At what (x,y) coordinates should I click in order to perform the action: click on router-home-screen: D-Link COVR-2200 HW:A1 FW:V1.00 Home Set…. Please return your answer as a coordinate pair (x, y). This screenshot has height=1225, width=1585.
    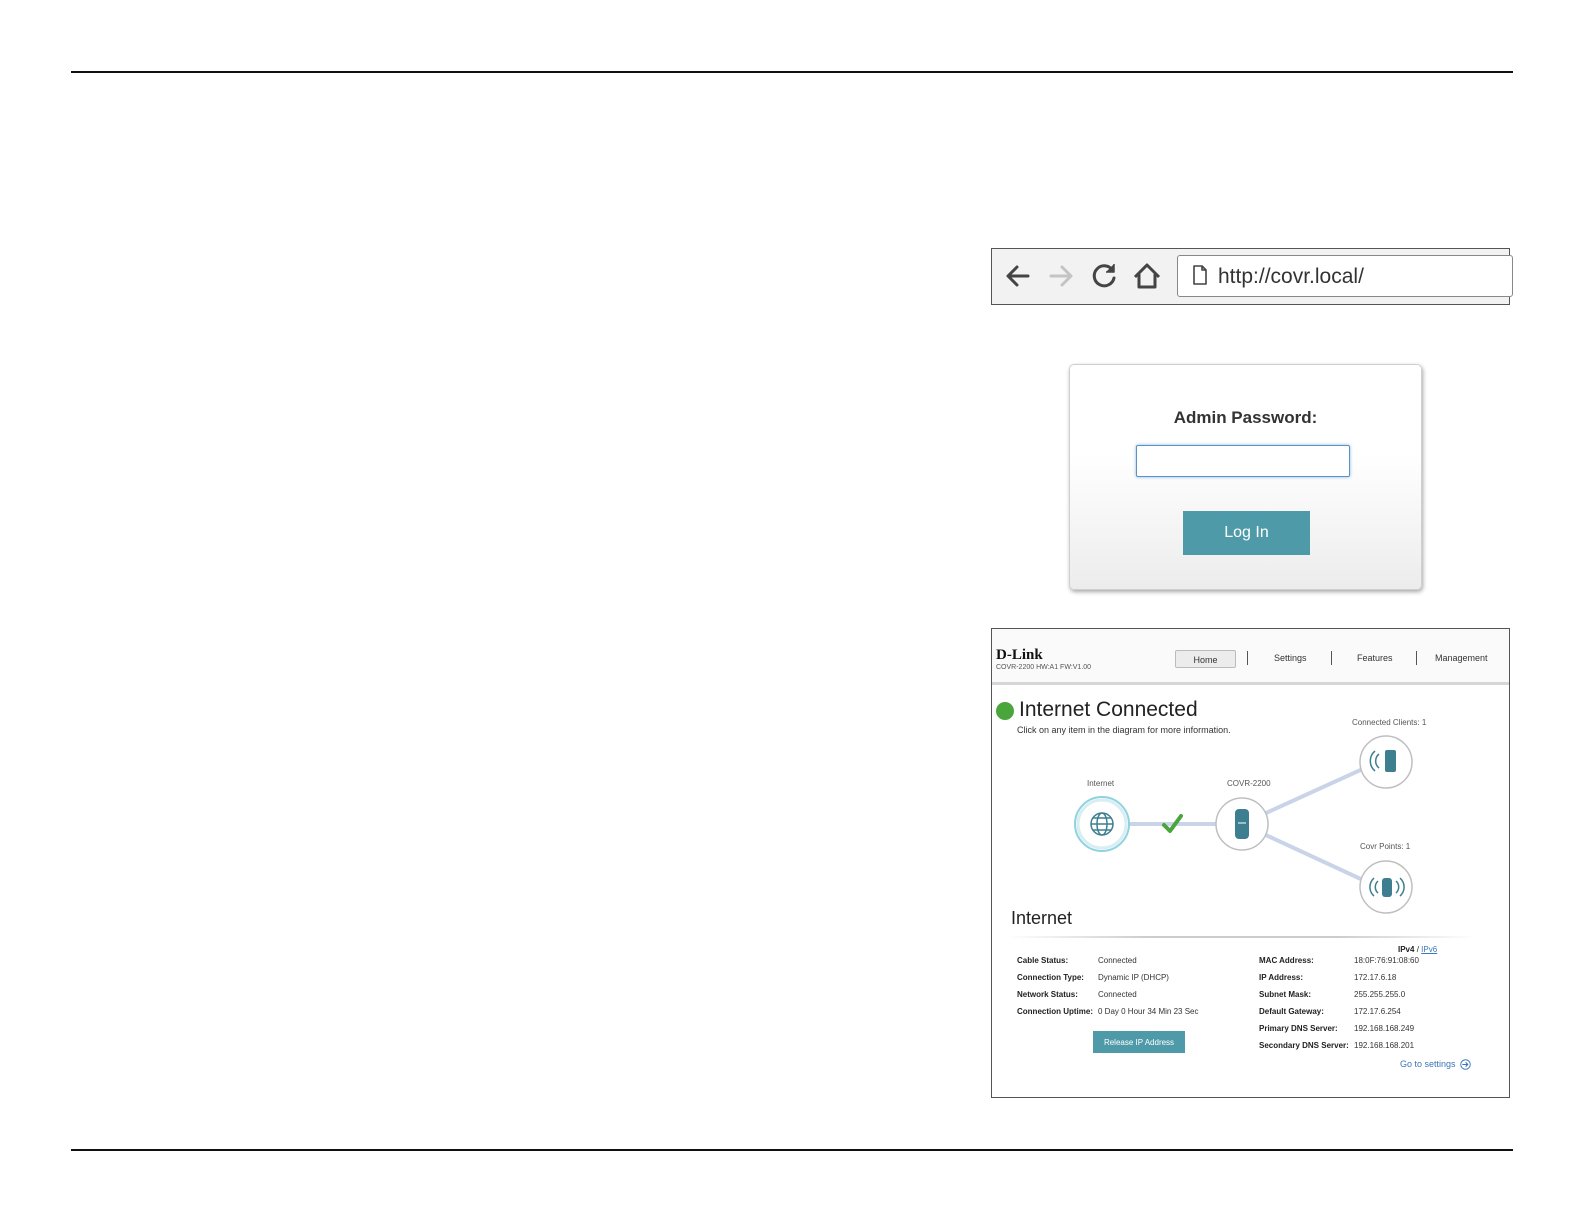
    Looking at the image, I should click on (1250, 863).